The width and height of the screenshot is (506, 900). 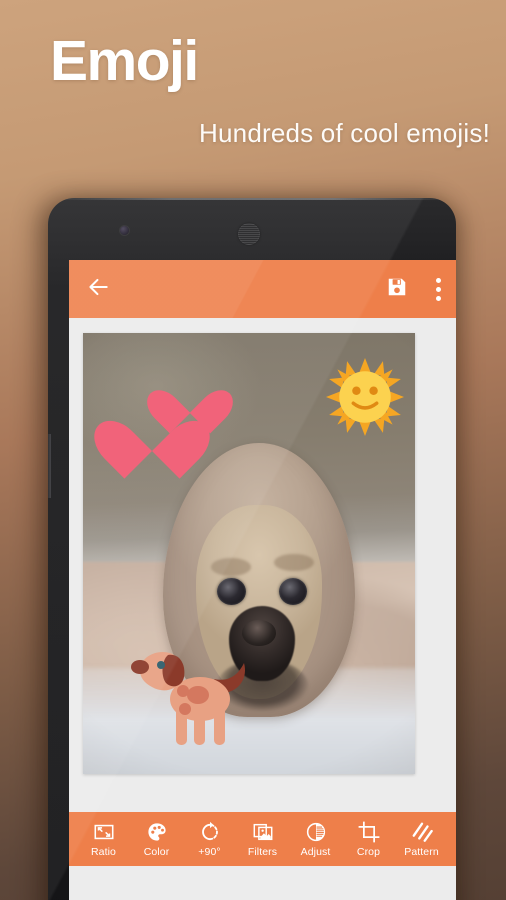 I want to click on tool-rotate: +90°, so click(x=209, y=839).